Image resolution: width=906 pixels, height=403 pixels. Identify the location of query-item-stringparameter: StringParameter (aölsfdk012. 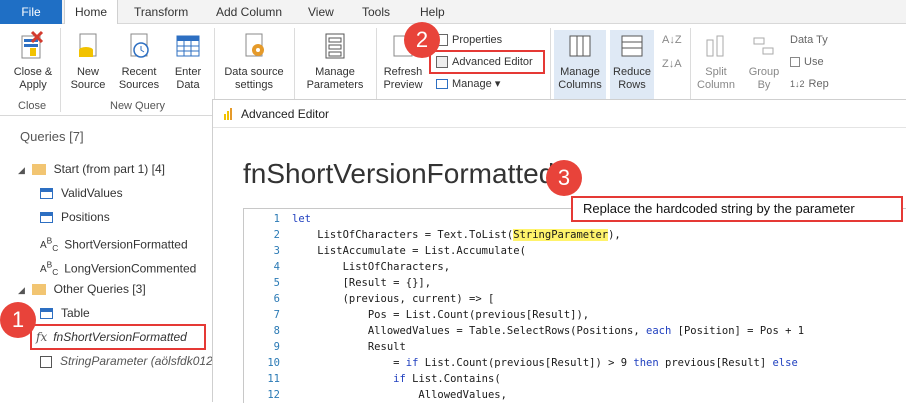
(126, 361).